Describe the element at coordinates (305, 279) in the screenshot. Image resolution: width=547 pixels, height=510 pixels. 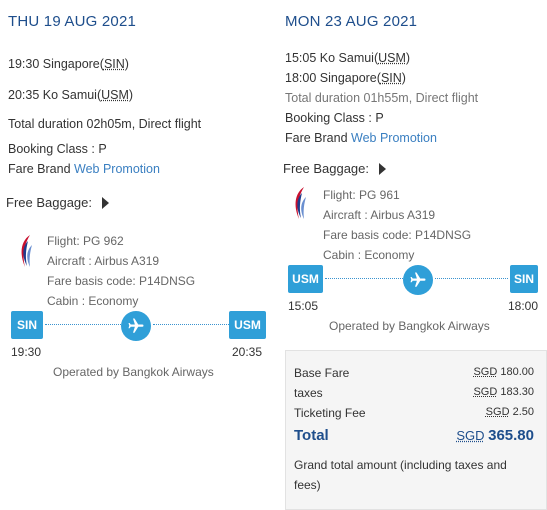
I see `route-origin-badge: USM` at that location.